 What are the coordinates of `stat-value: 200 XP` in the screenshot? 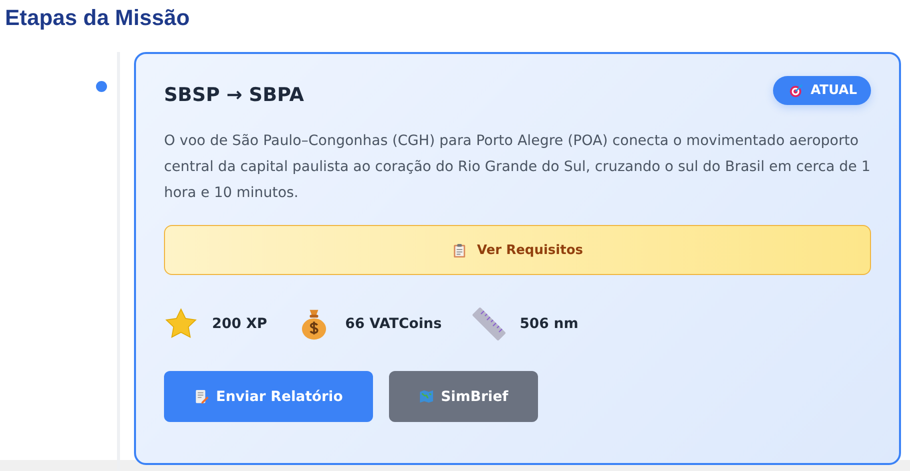 It's located at (240, 324).